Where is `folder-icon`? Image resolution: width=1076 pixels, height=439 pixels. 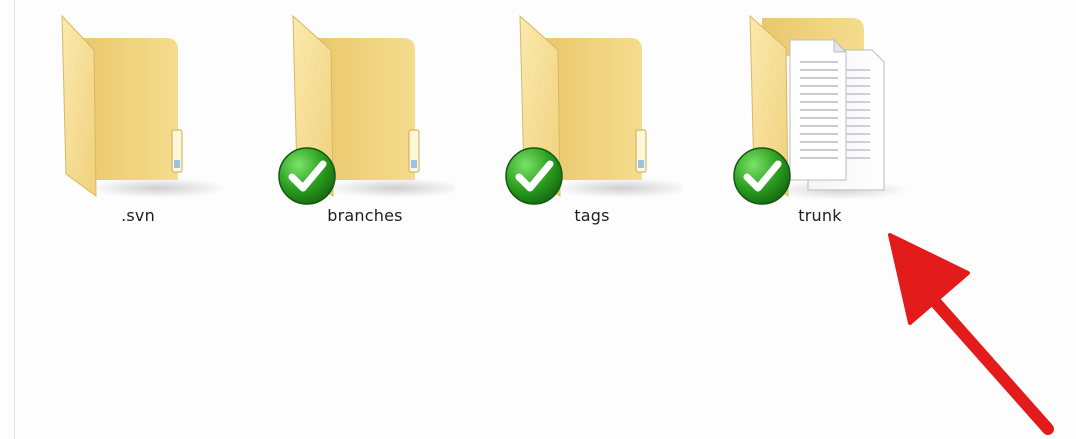
folder-icon is located at coordinates (144, 106).